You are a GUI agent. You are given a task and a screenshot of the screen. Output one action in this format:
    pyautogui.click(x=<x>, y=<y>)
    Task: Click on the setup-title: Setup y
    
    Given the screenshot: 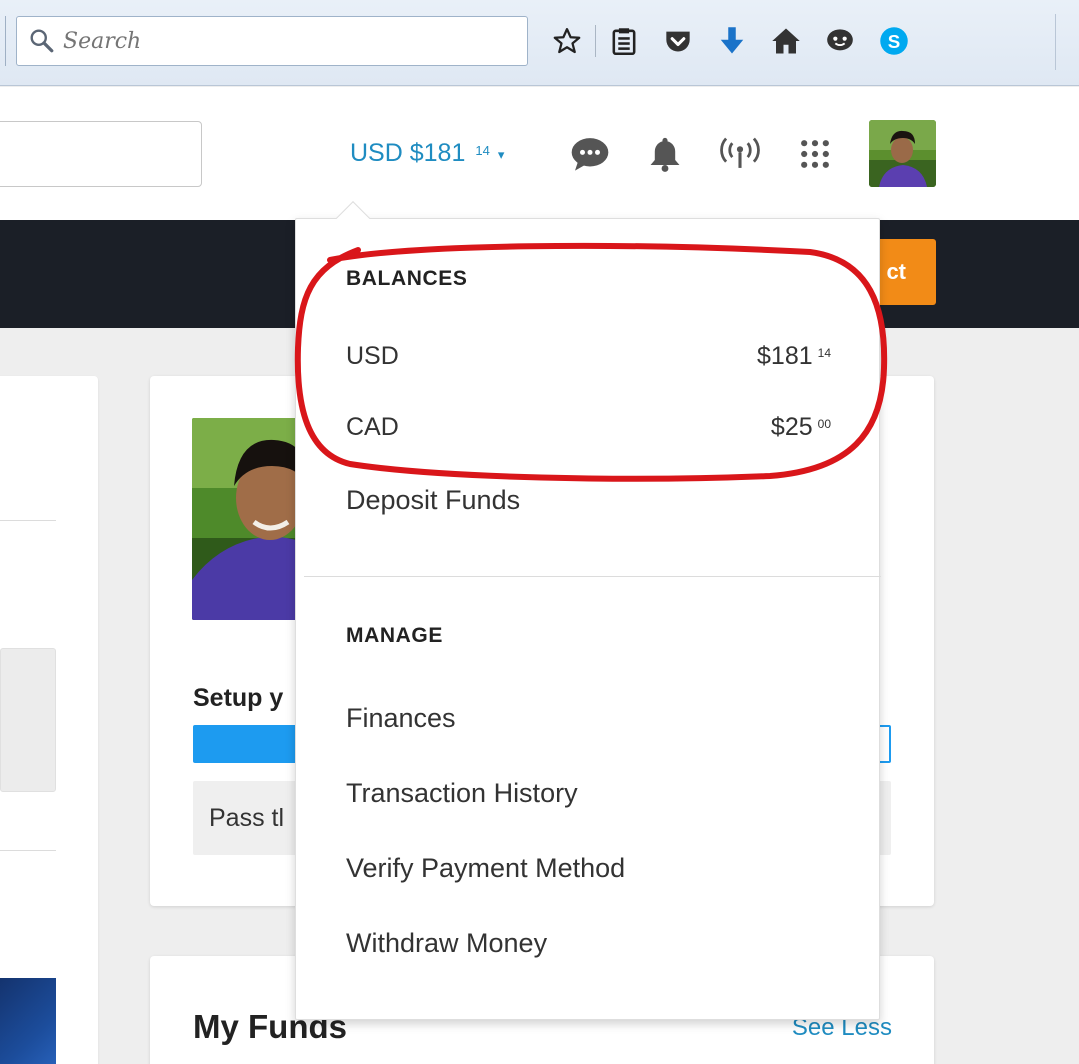 What is the action you would take?
    pyautogui.click(x=238, y=698)
    